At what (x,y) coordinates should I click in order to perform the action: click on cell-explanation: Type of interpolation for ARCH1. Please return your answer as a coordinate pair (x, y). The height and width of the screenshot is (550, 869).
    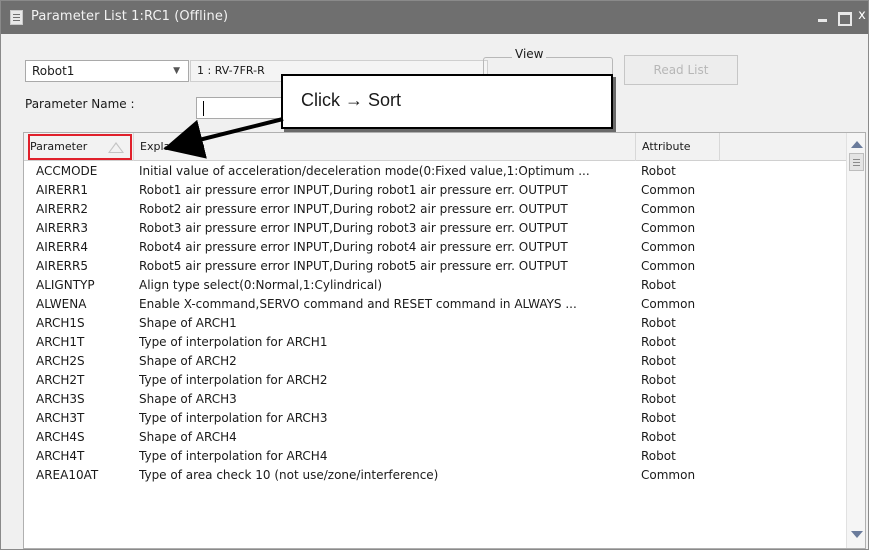
    Looking at the image, I should click on (233, 342).